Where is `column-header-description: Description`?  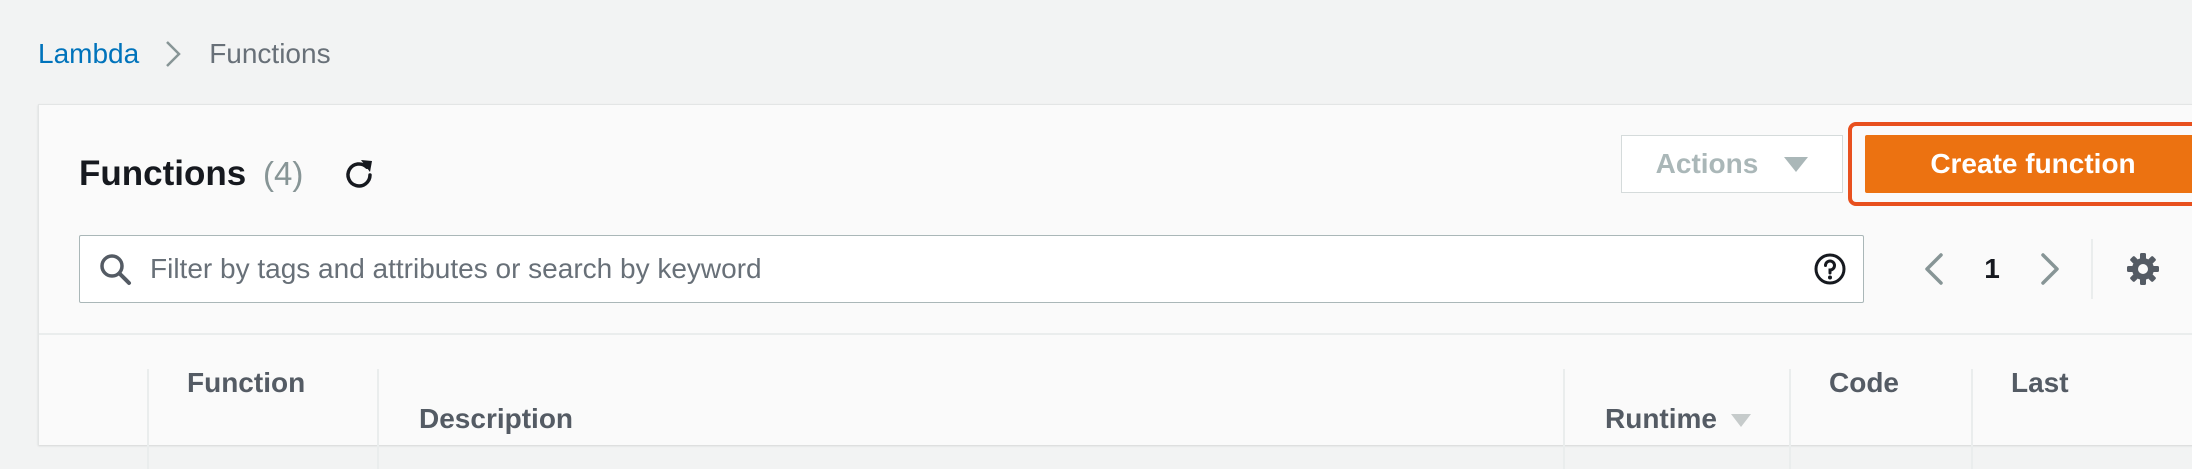 column-header-description: Description is located at coordinates (496, 419).